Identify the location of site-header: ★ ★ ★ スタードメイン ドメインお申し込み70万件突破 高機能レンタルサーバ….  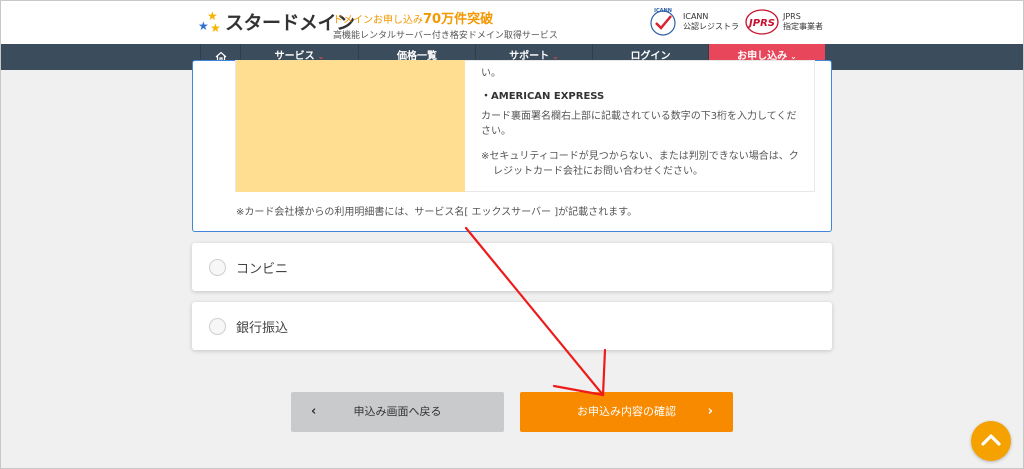
(512, 22).